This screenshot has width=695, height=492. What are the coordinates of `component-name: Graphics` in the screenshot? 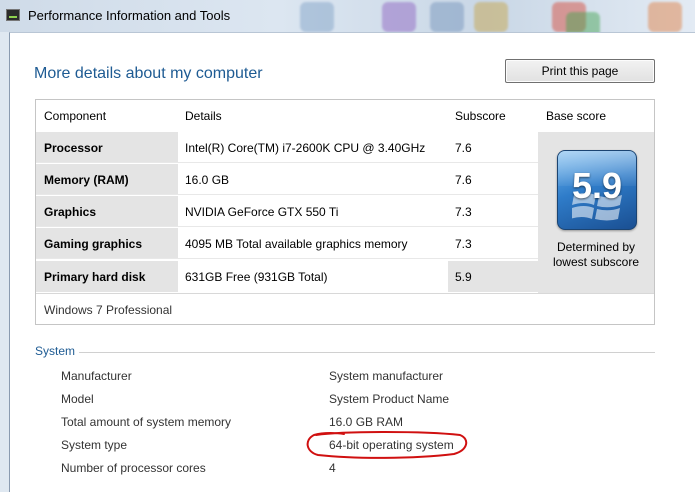 It's located at (107, 211).